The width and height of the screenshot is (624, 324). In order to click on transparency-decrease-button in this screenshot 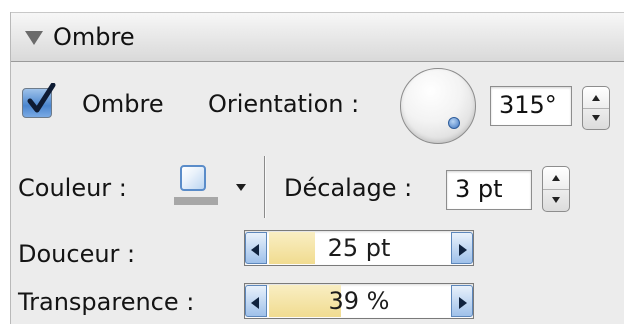, I will do `click(256, 301)`.